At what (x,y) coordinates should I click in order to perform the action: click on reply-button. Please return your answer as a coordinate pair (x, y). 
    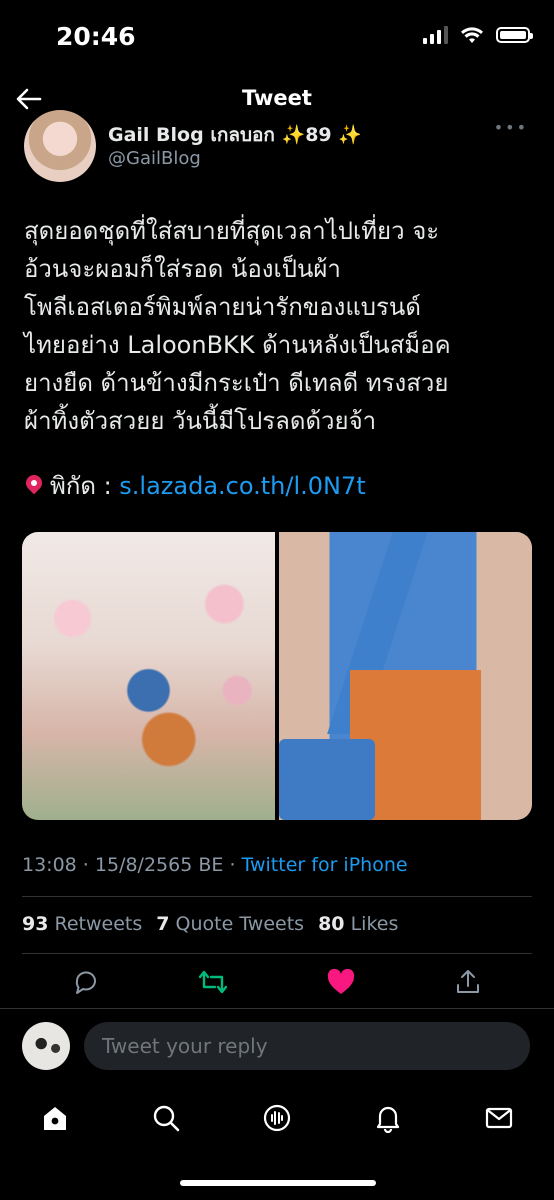
    Looking at the image, I should click on (86, 982).